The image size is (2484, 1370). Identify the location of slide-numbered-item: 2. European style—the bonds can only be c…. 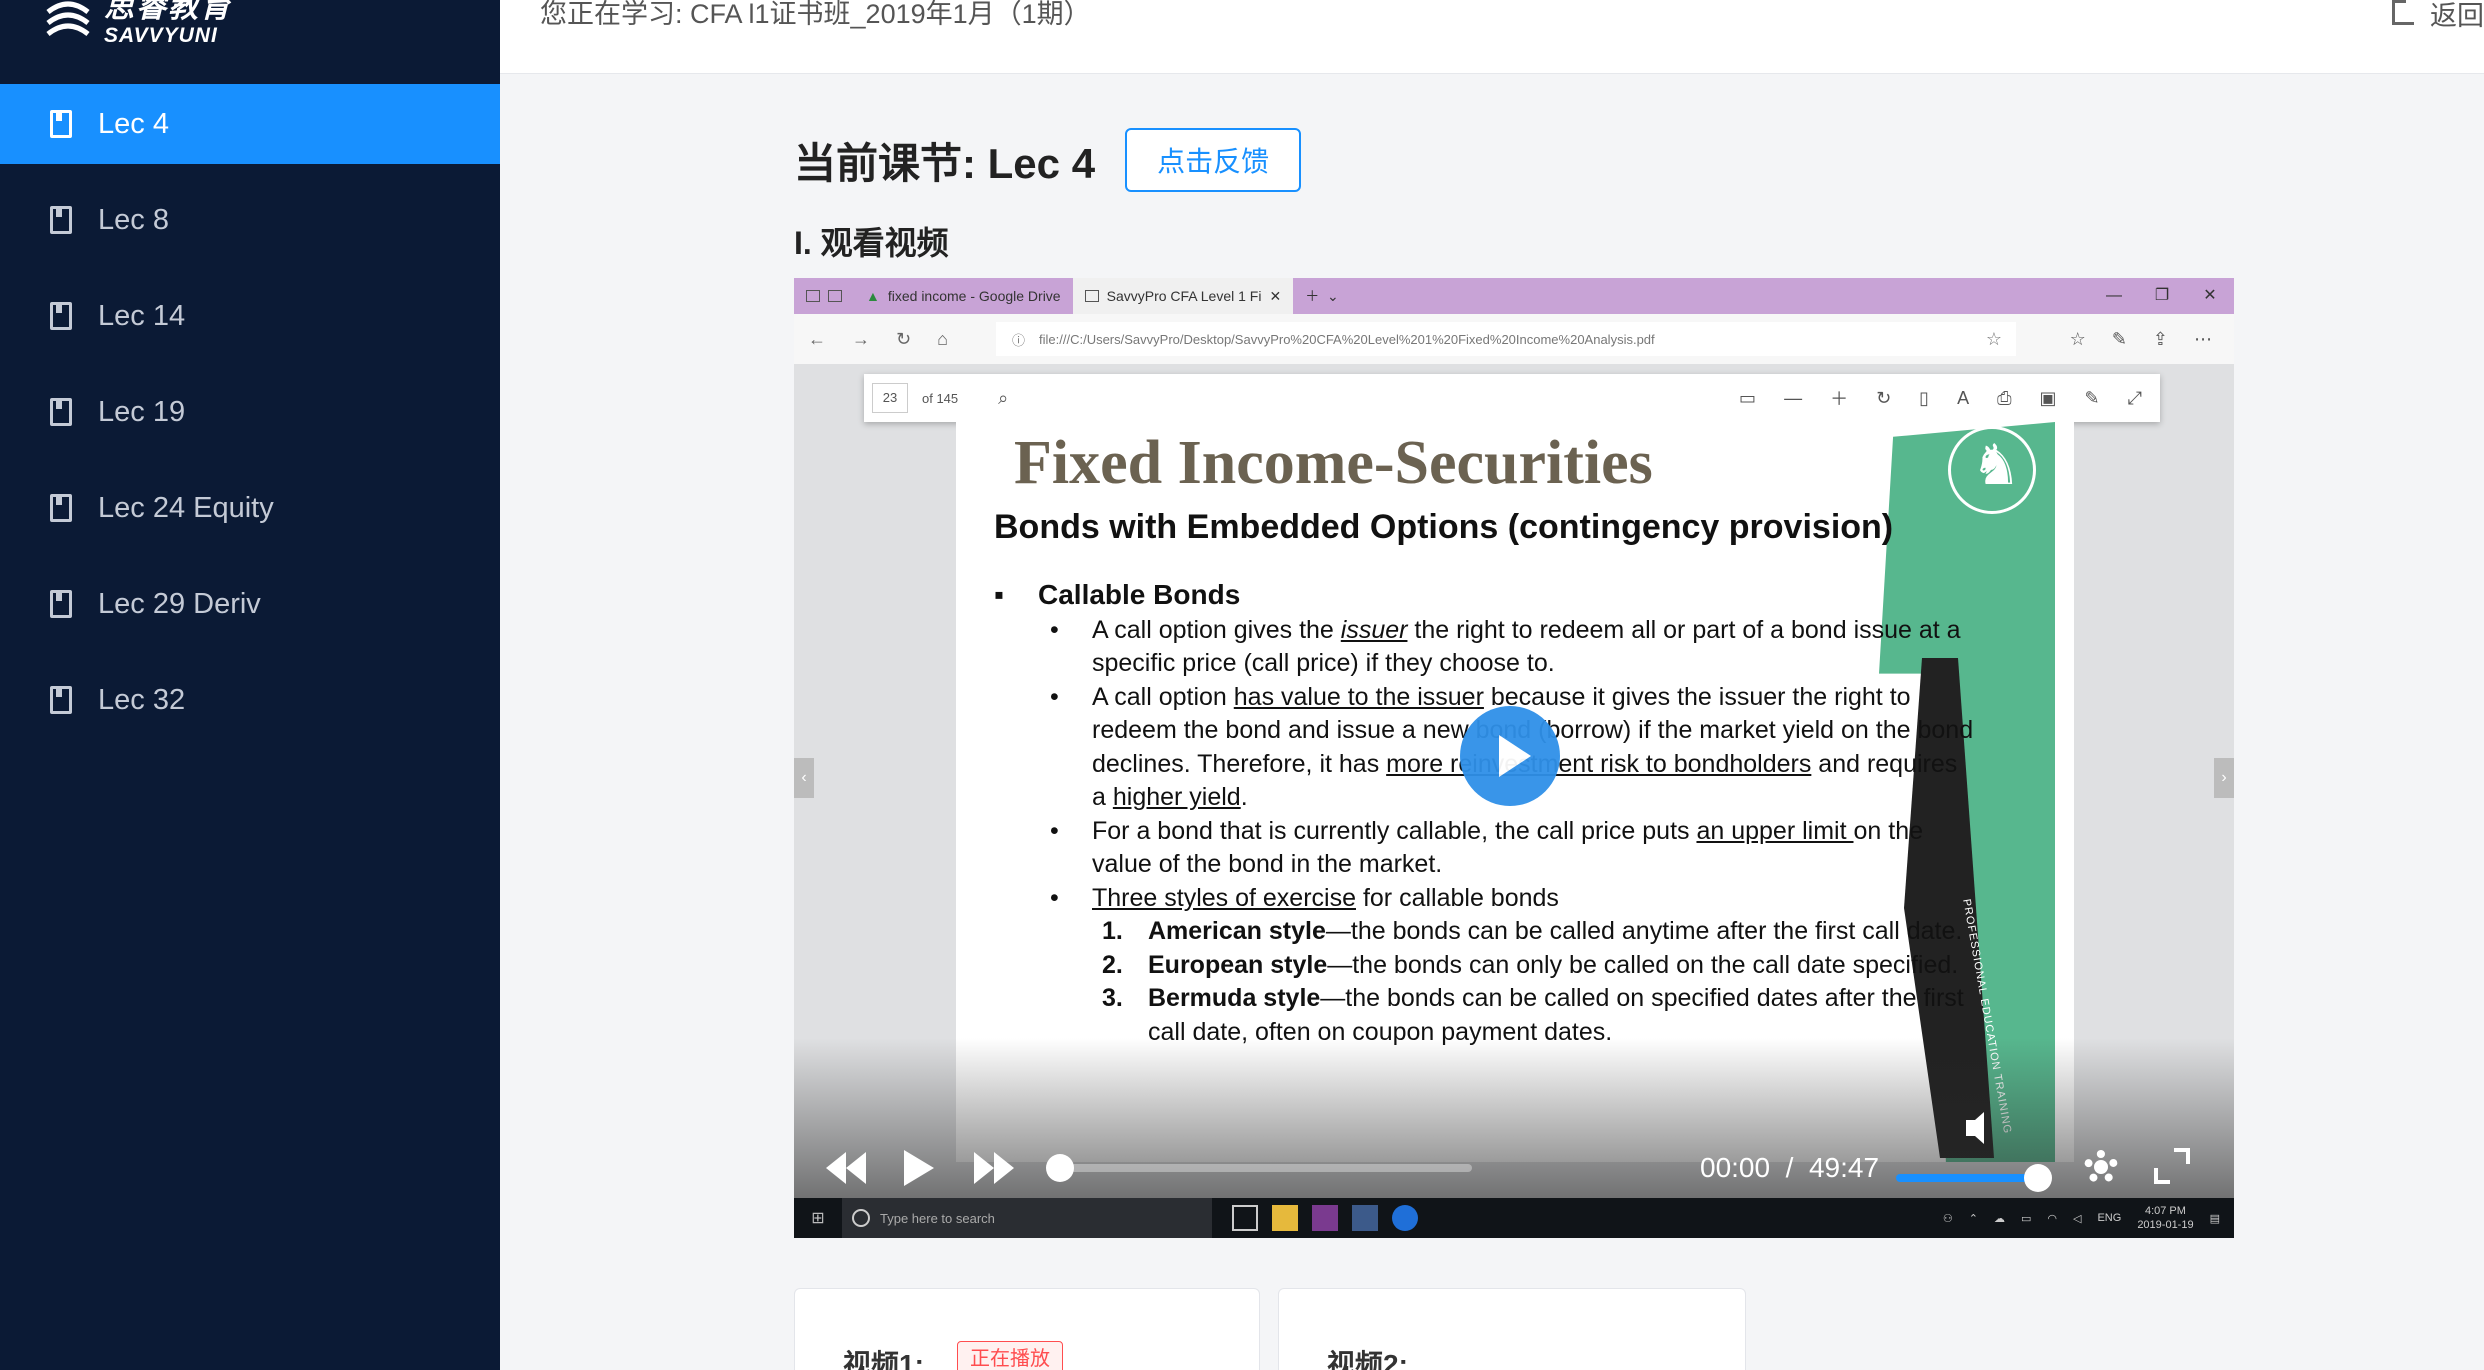
(1484, 966).